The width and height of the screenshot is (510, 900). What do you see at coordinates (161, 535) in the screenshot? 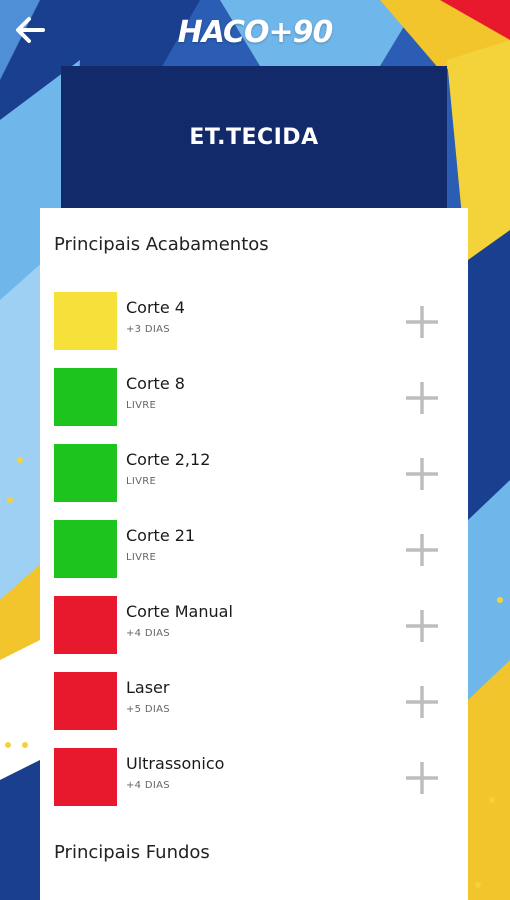
I see `item-name: Corte 21` at bounding box center [161, 535].